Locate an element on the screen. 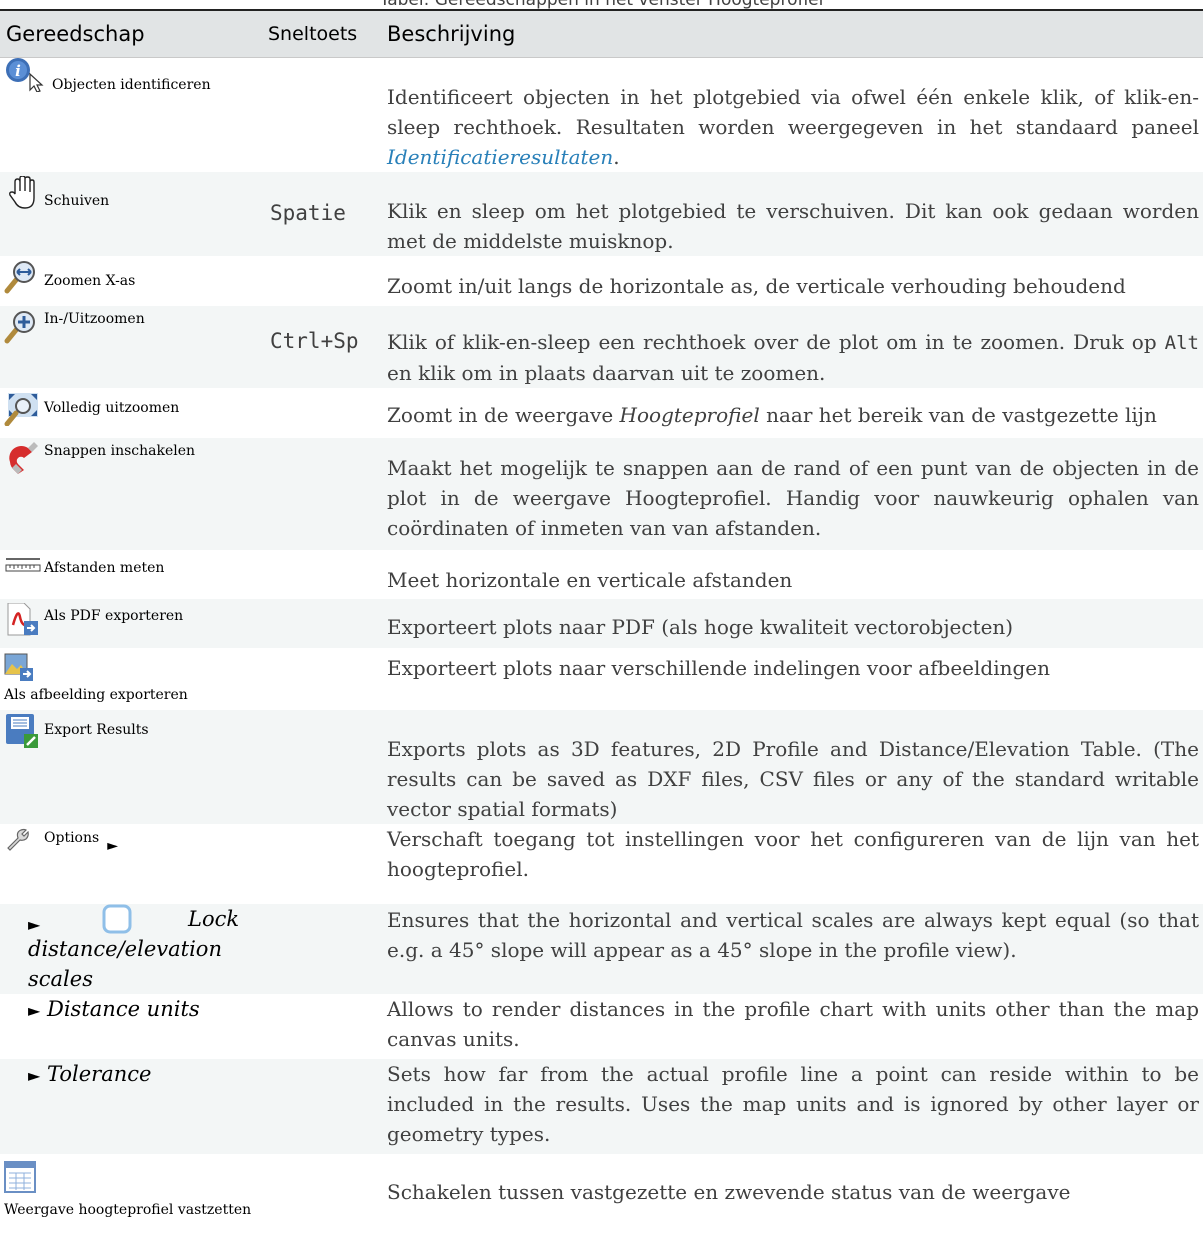  header-description: Beschrijving is located at coordinates (792, 33).